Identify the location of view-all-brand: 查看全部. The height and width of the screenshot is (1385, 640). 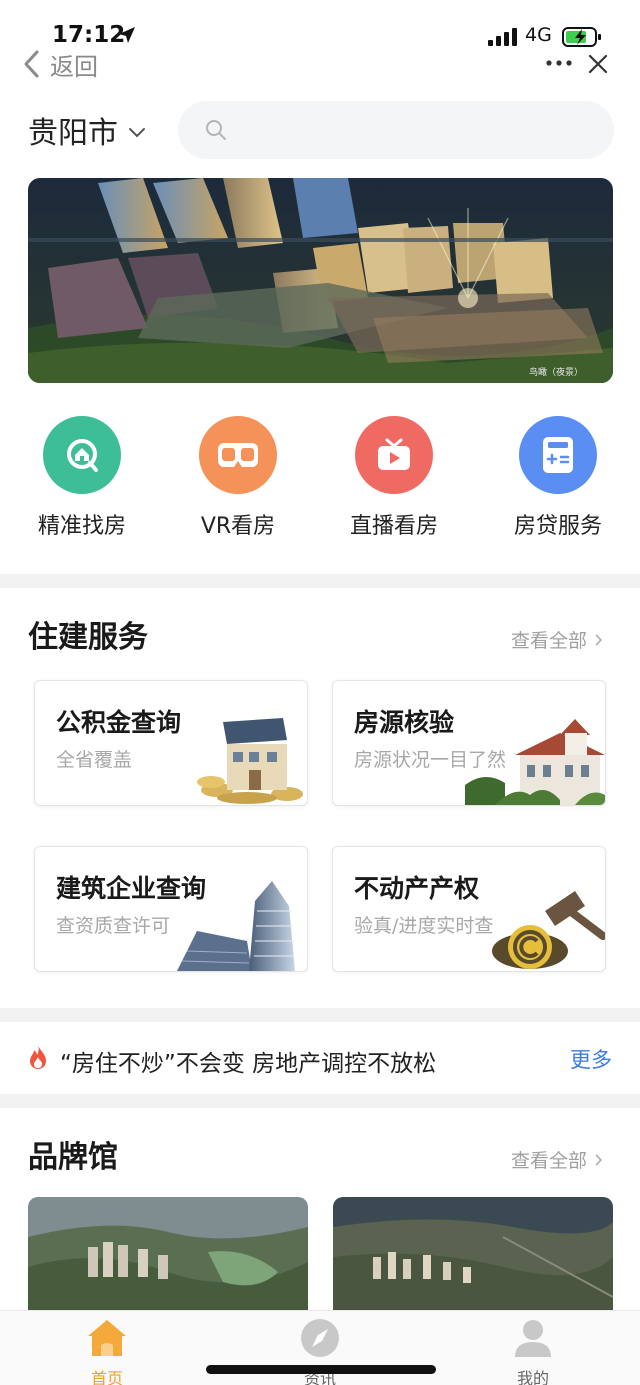
(557, 1159).